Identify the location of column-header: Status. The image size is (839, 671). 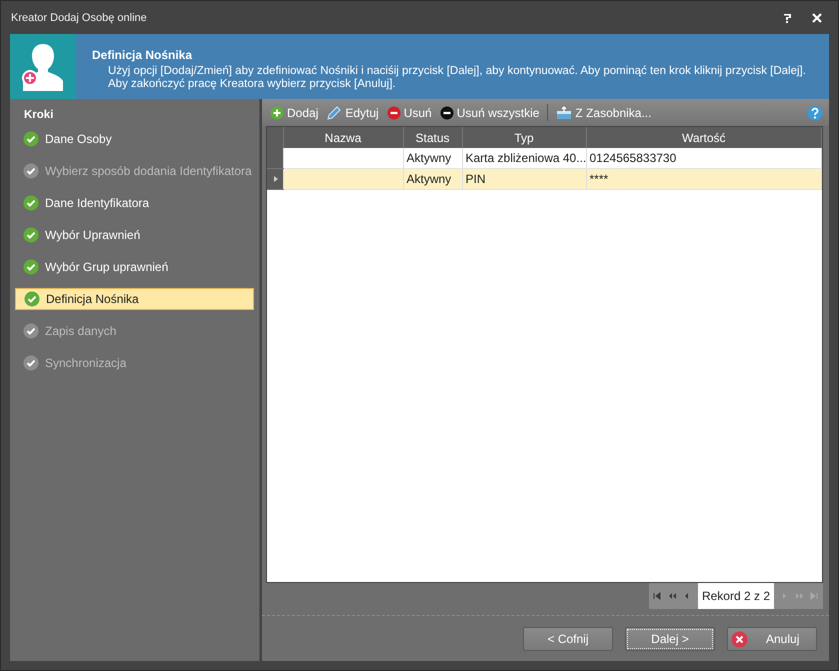
(432, 137).